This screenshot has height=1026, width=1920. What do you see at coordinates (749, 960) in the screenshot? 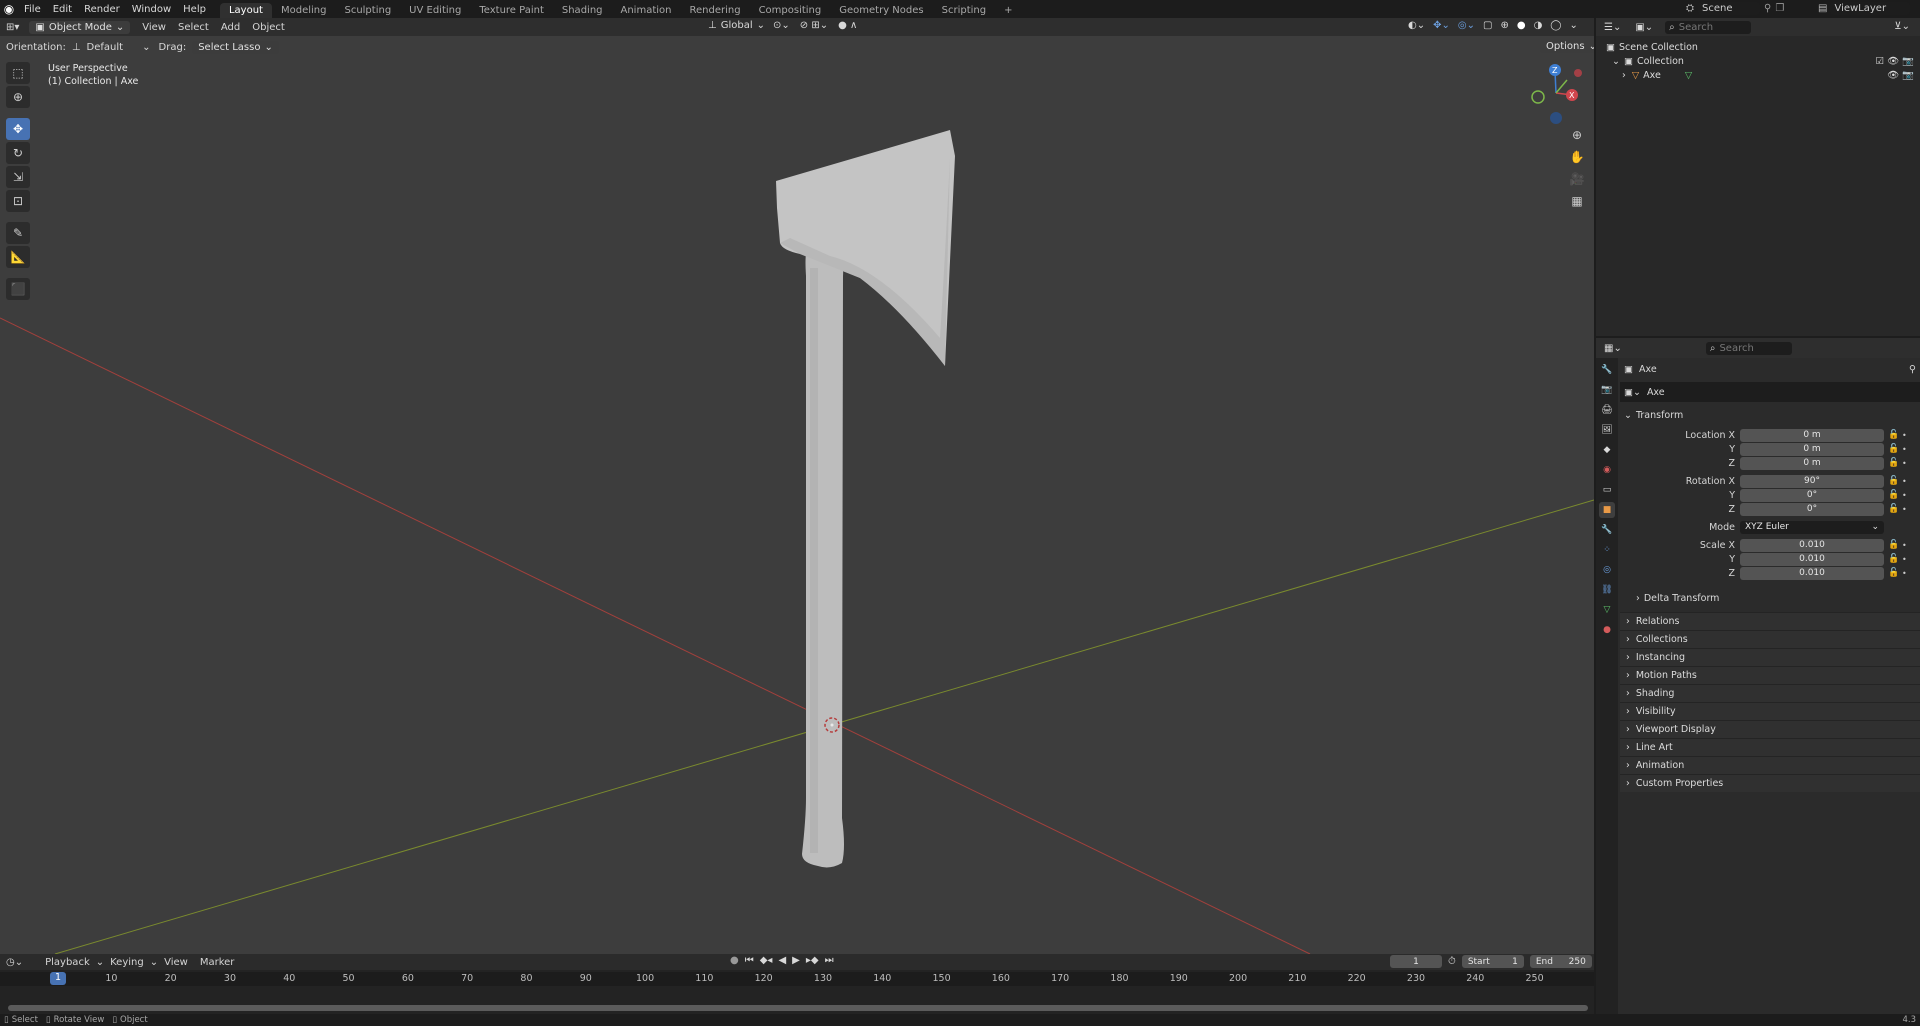
I see `jump-start-icon: ⏮` at bounding box center [749, 960].